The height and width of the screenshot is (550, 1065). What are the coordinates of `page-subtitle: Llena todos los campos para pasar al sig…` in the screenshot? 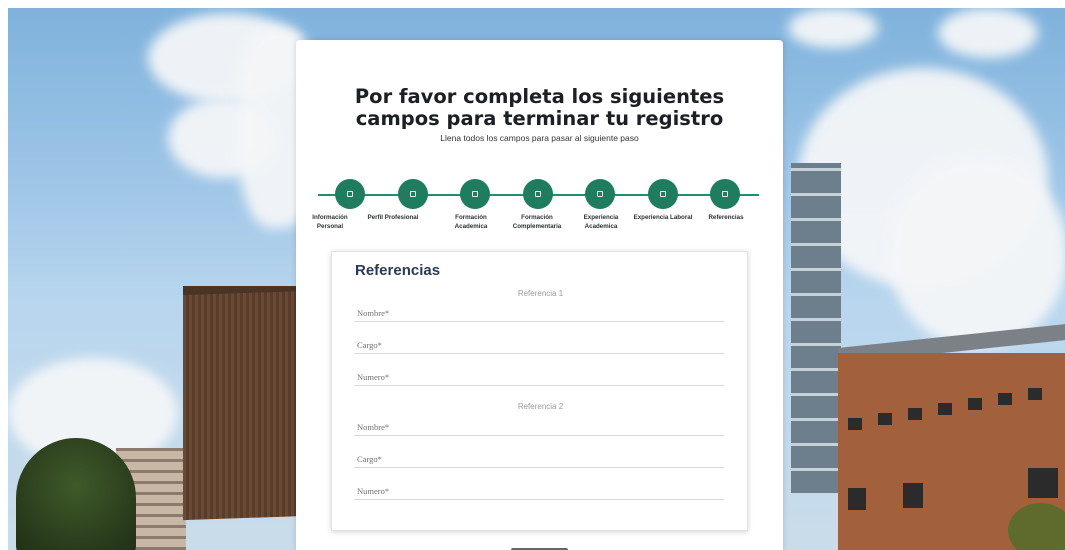 It's located at (539, 138).